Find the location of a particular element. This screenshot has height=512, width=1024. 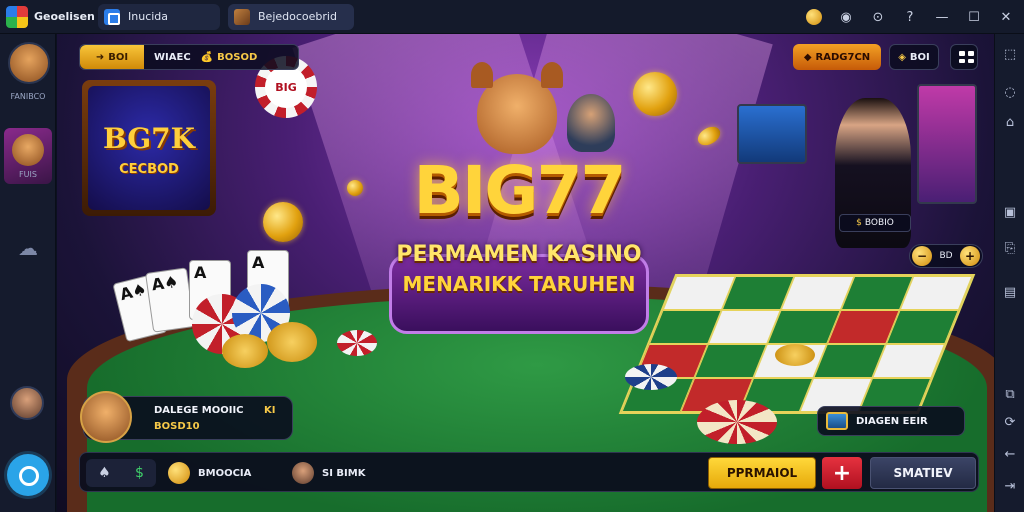

diamond-icon: ◆ is located at coordinates (807, 57).